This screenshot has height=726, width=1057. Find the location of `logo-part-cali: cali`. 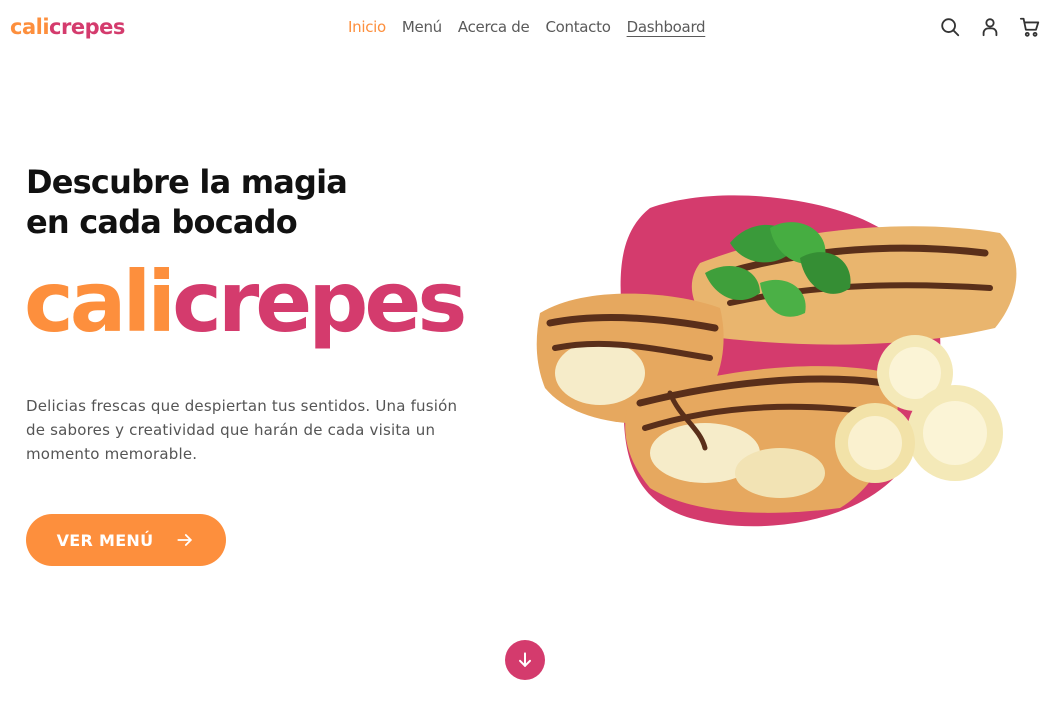

logo-part-cali: cali is located at coordinates (30, 27).